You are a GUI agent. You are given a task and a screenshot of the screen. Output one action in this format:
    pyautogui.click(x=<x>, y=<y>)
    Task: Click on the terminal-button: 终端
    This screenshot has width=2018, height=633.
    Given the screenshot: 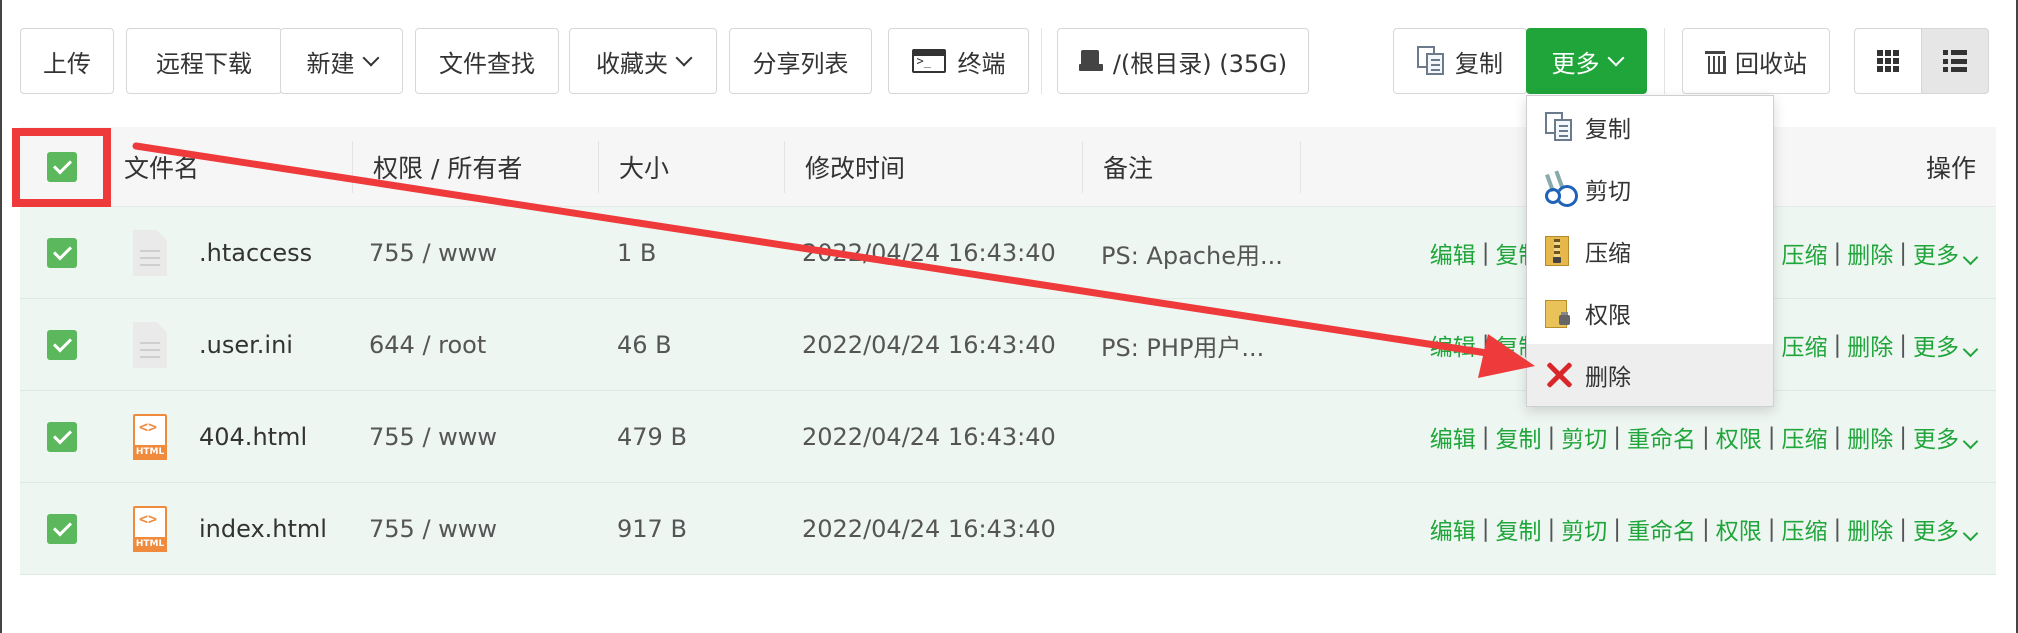 What is the action you would take?
    pyautogui.click(x=958, y=61)
    